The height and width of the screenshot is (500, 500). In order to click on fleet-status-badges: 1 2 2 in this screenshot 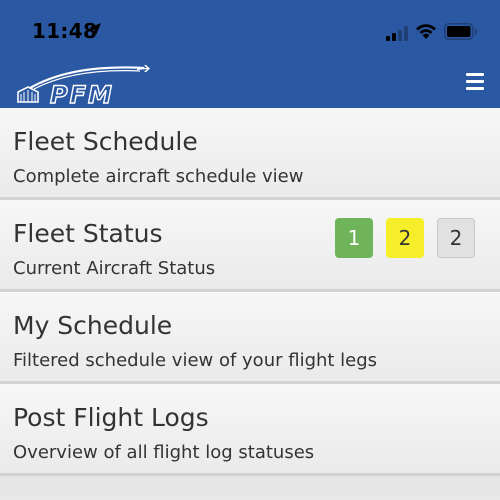, I will do `click(405, 238)`.